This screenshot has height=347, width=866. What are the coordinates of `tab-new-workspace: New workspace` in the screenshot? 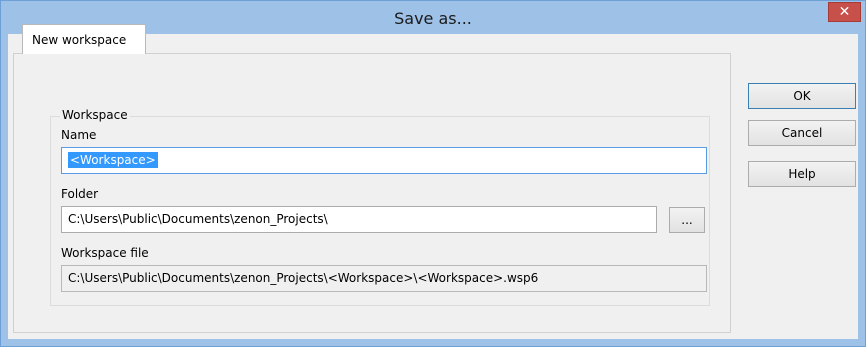 It's located at (84, 39).